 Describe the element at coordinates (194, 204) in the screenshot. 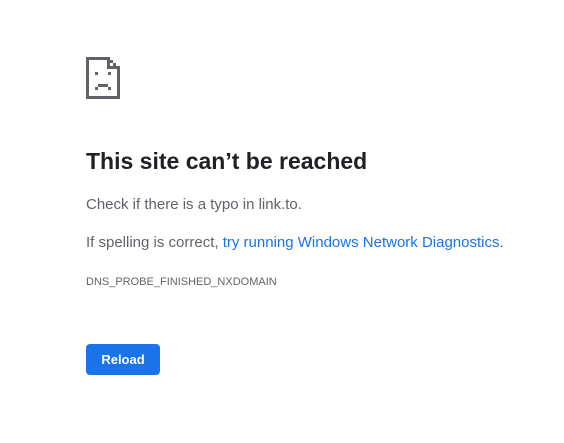

I see `typo-hint-text: Check if there is a typo in link.to.` at that location.